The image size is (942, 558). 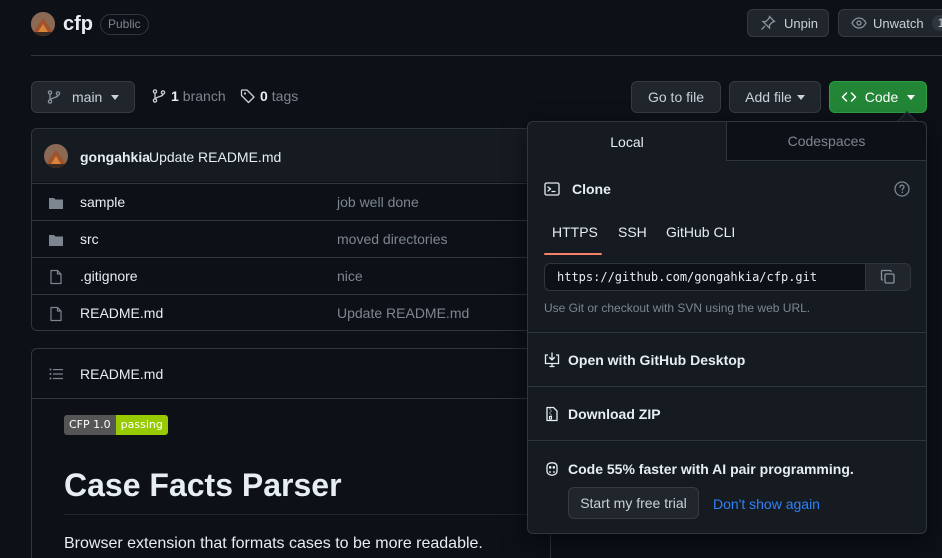 I want to click on file-row: .gitignore nice, so click(x=282, y=275).